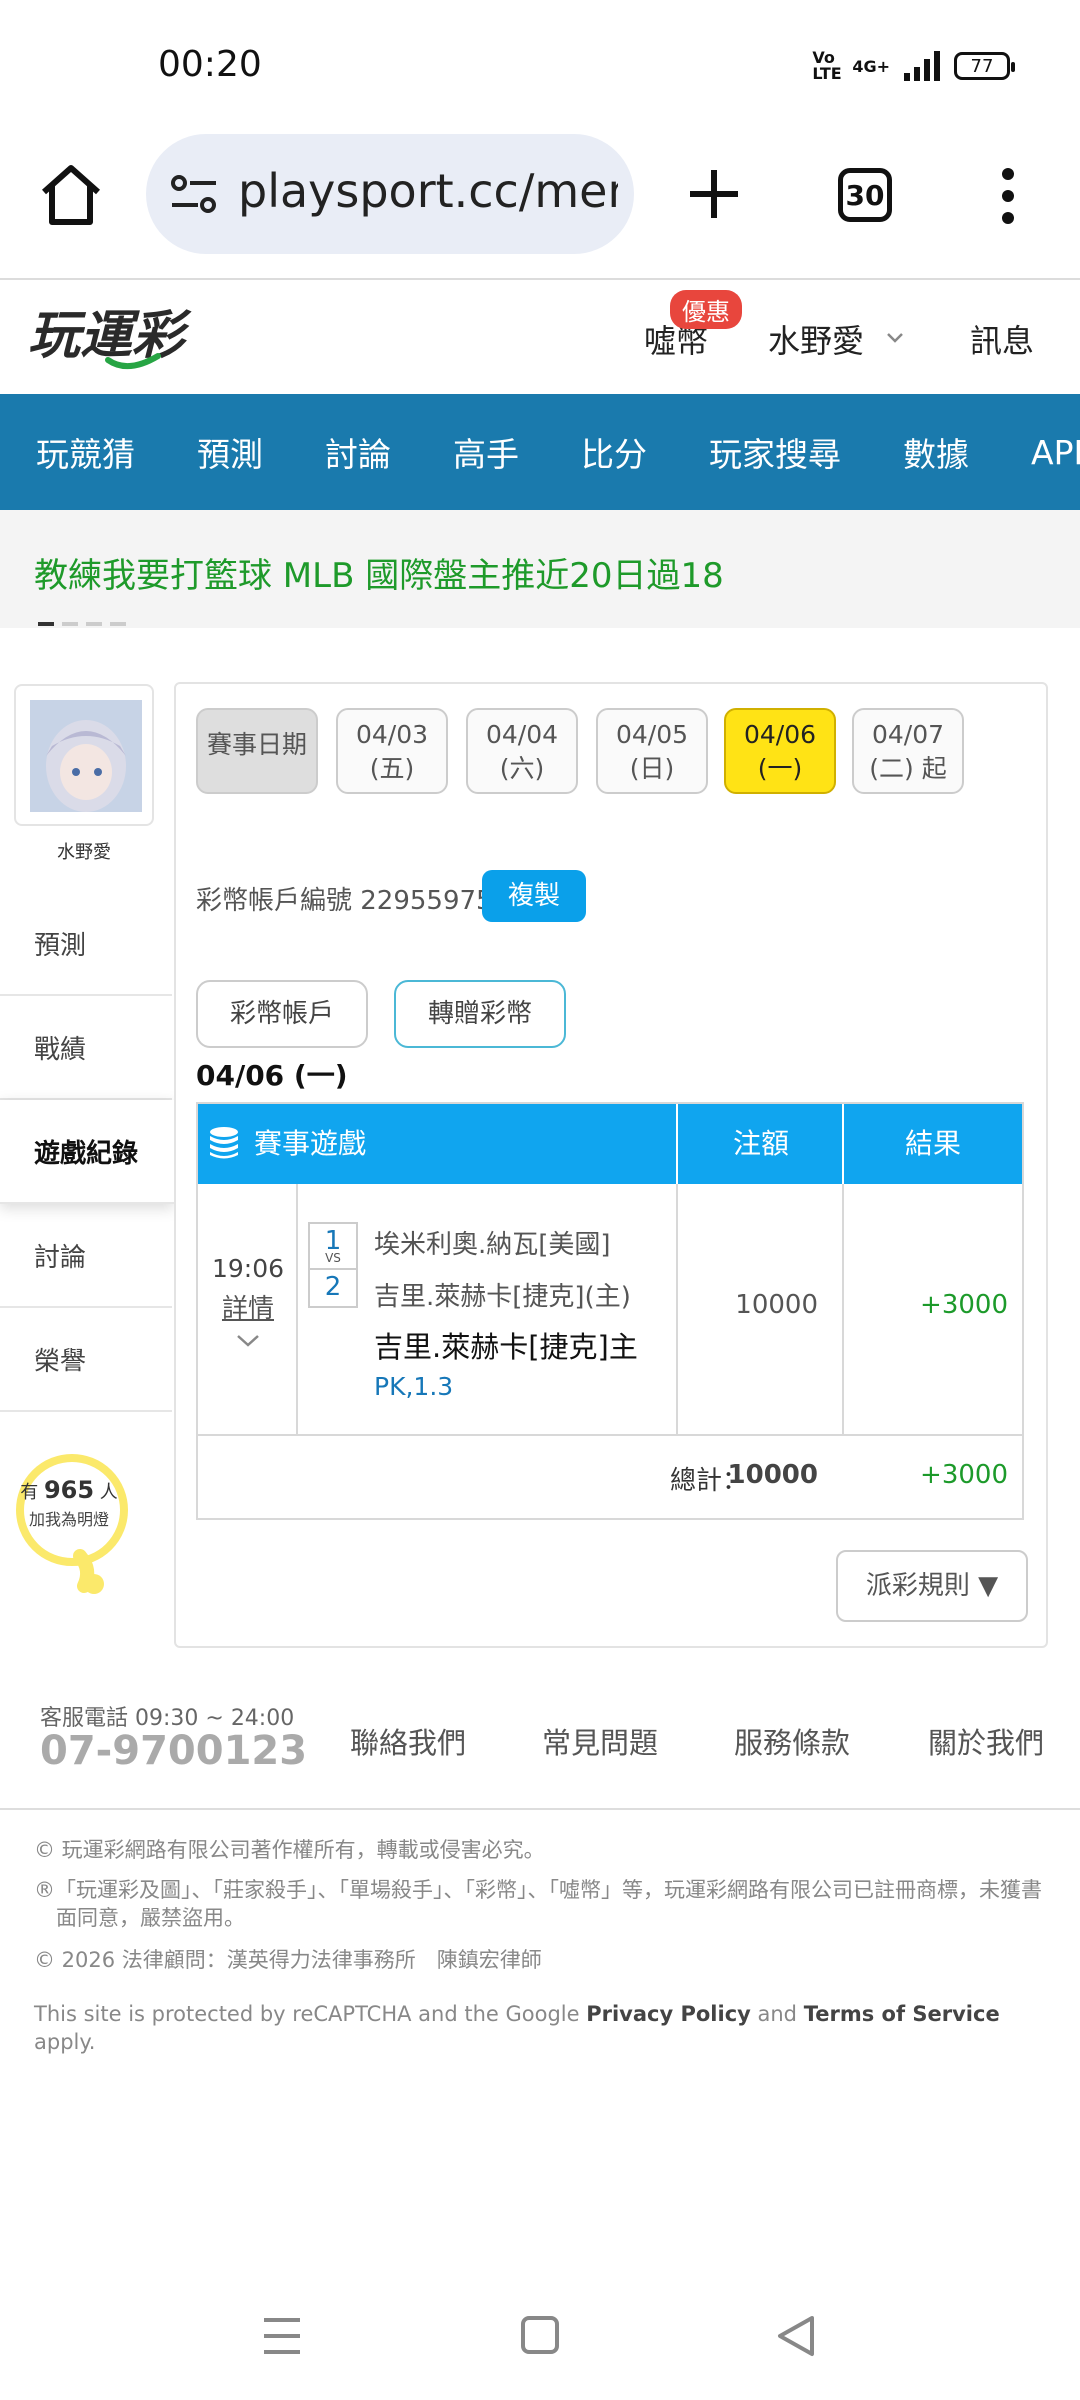  Describe the element at coordinates (816, 339) in the screenshot. I see `user-menu: 水野愛` at that location.